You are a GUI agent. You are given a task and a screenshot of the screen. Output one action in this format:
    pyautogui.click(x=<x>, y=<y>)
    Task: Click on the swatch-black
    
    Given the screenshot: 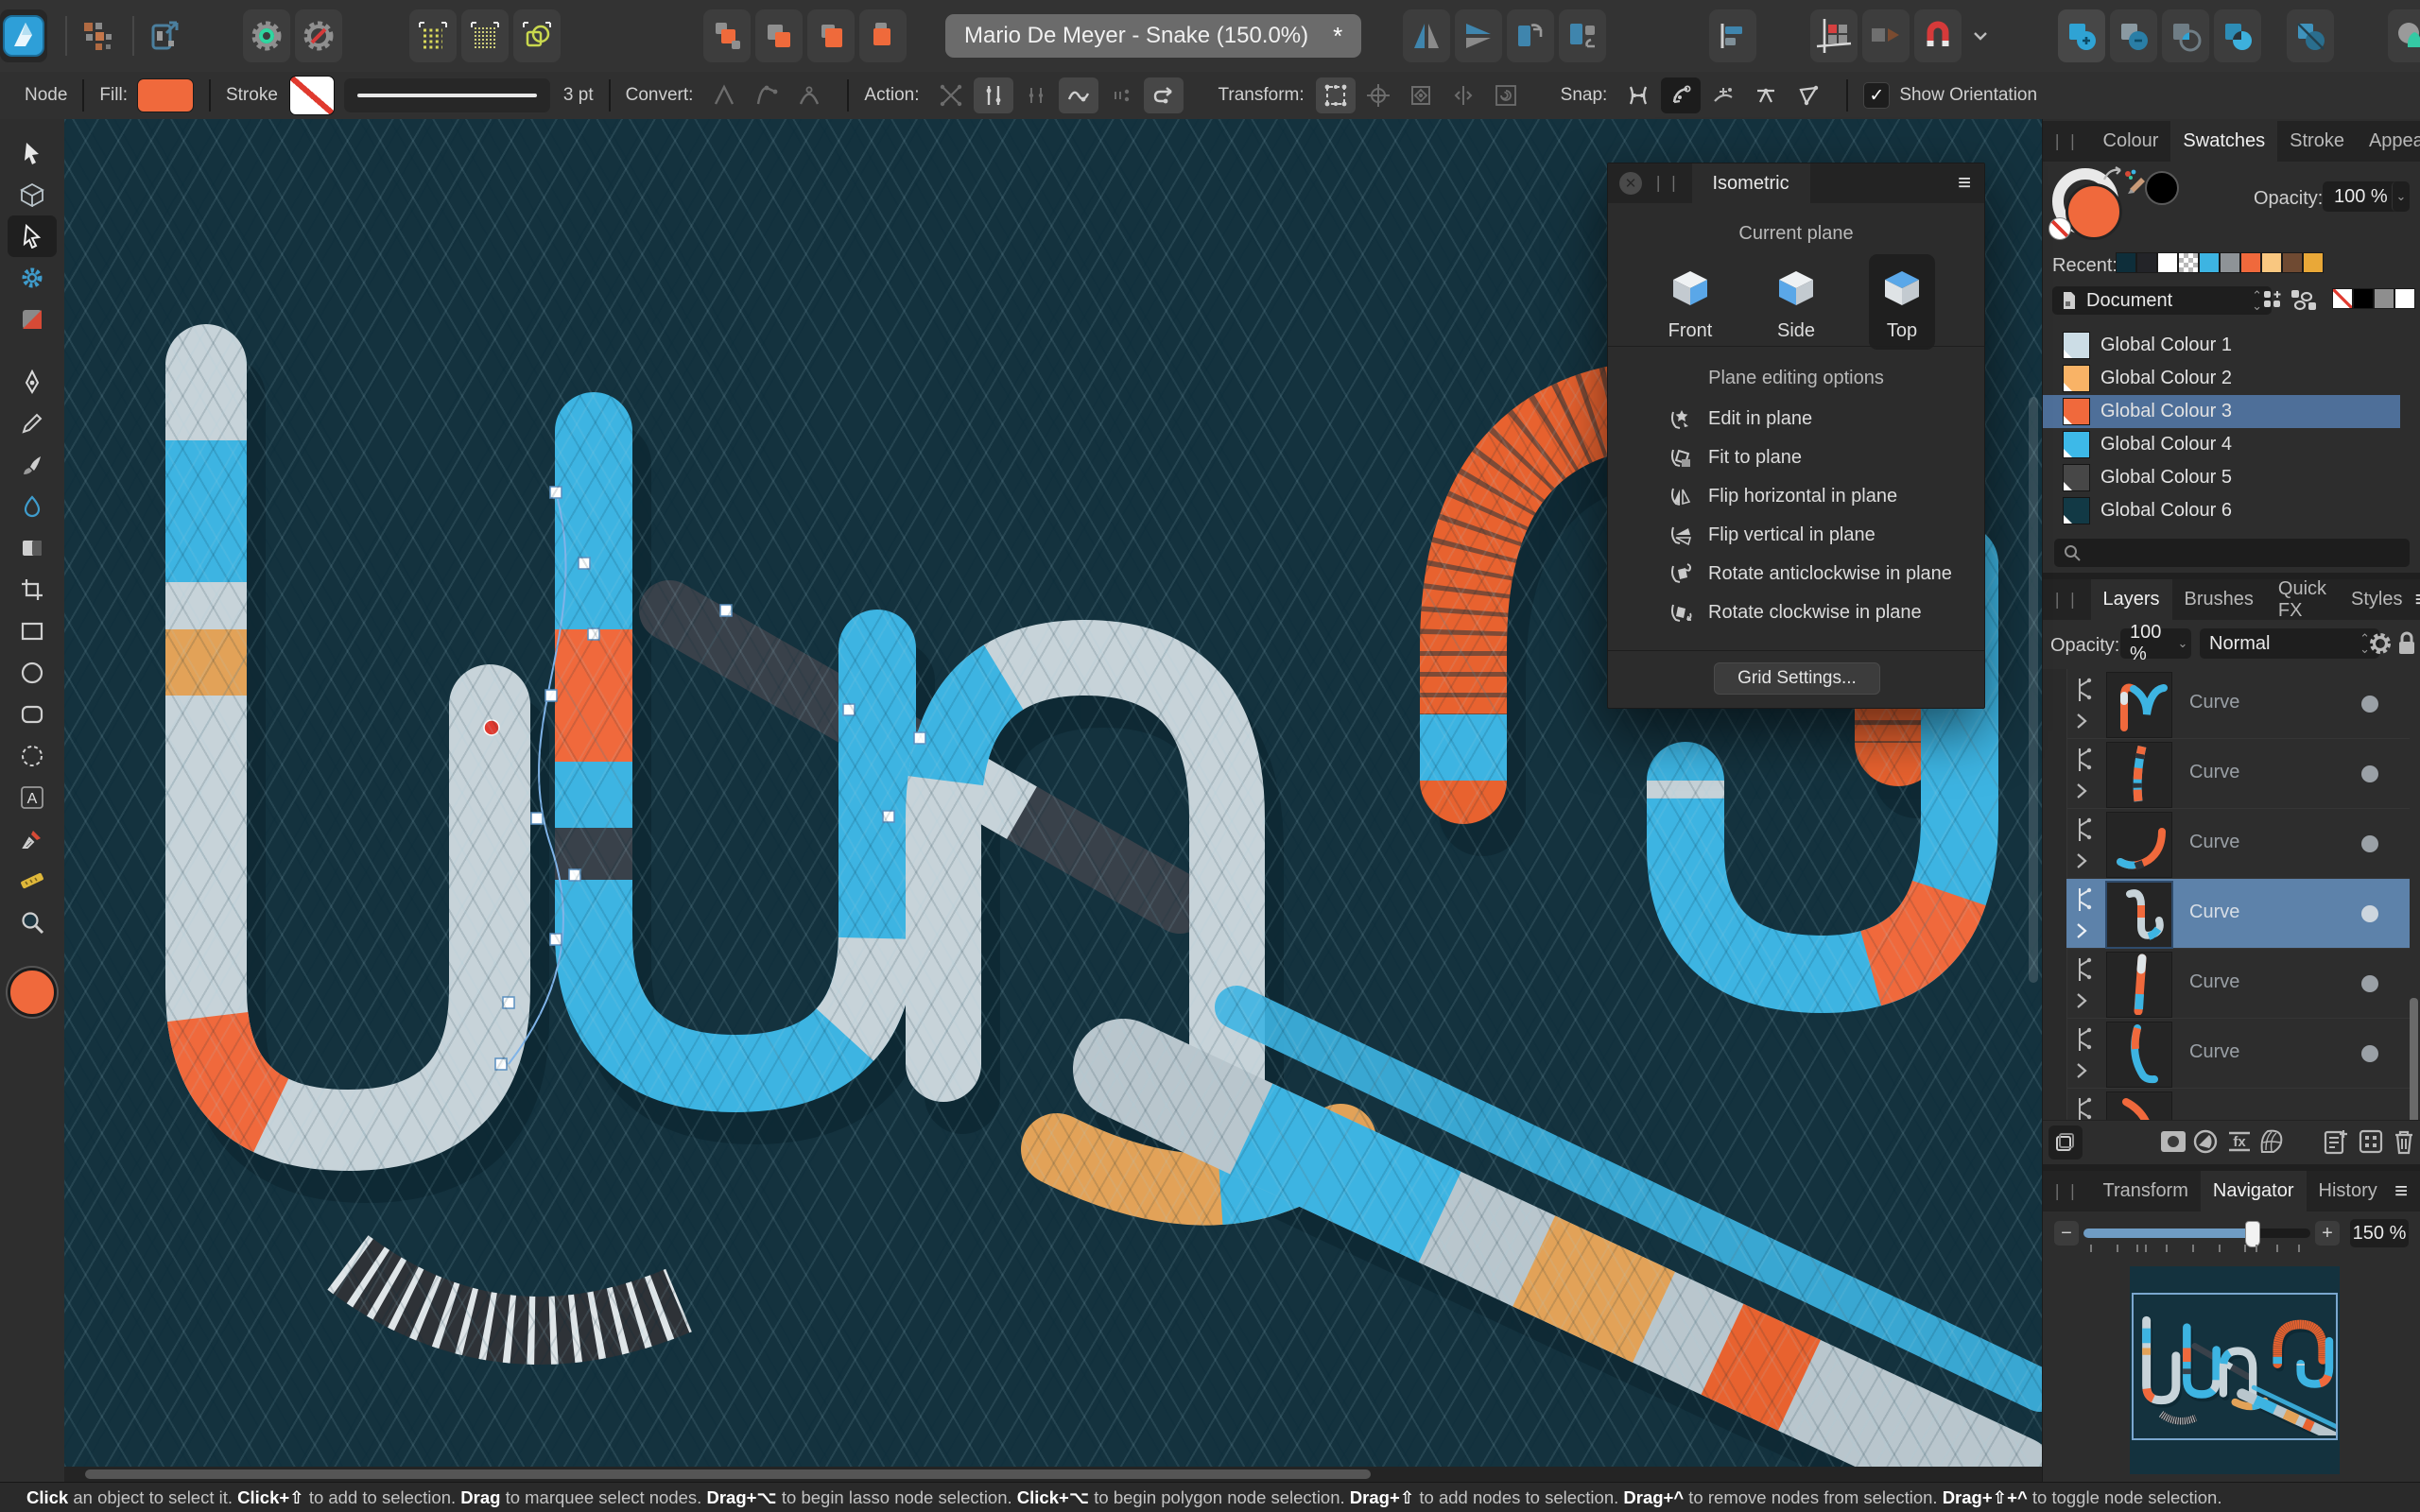 What is the action you would take?
    pyautogui.click(x=2363, y=298)
    